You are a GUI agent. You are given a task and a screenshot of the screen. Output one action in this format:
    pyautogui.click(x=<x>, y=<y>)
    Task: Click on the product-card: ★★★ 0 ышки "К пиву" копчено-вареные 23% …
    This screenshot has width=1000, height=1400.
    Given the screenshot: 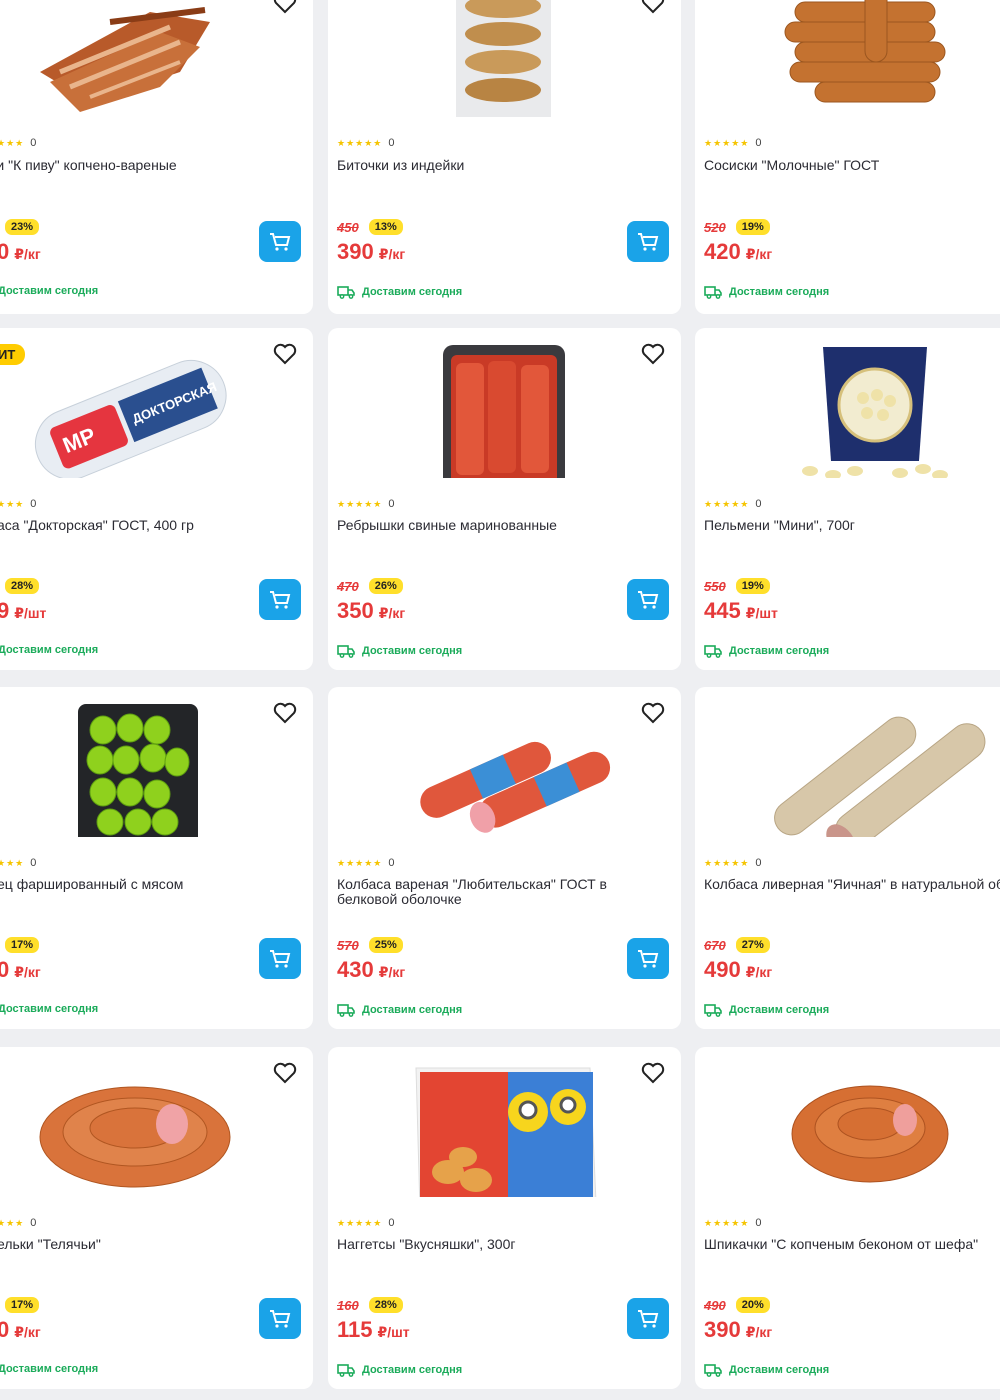 What is the action you would take?
    pyautogui.click(x=156, y=157)
    